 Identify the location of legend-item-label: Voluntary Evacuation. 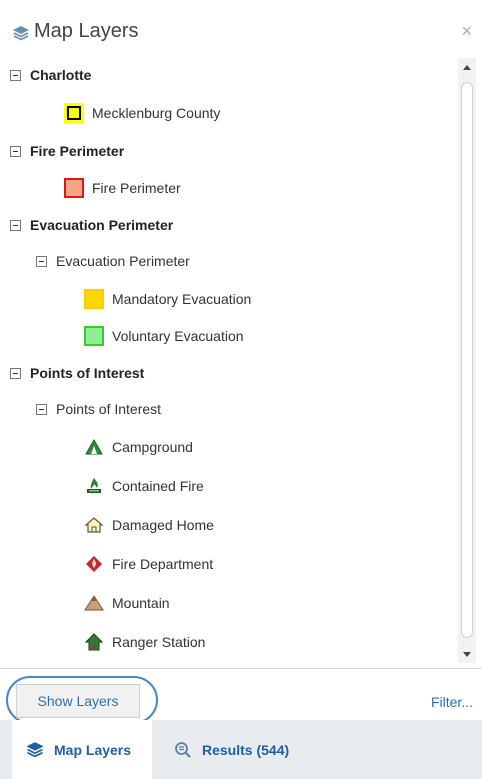
(178, 336).